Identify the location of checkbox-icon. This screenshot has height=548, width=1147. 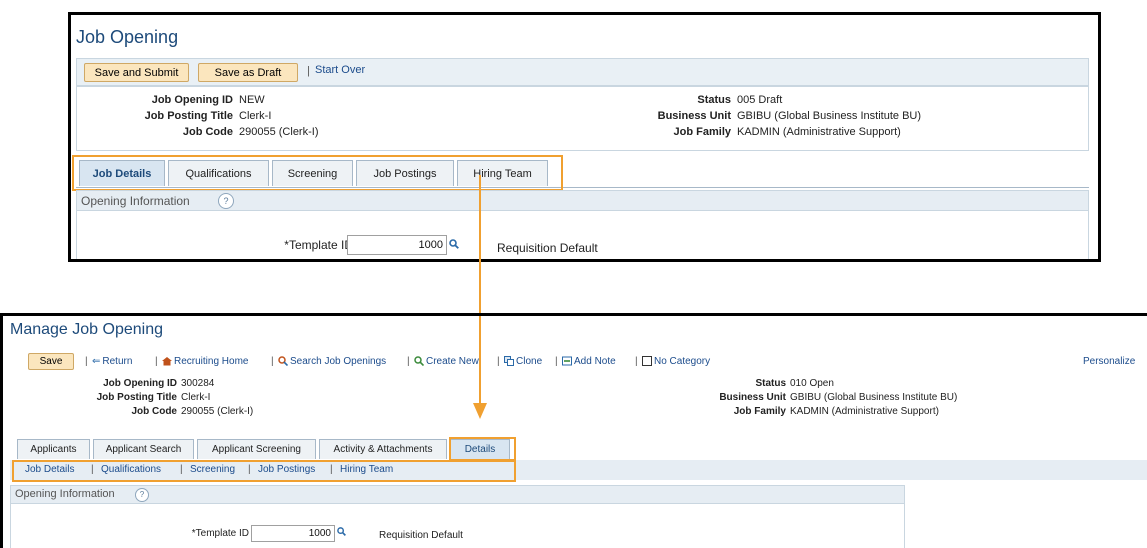
(647, 361).